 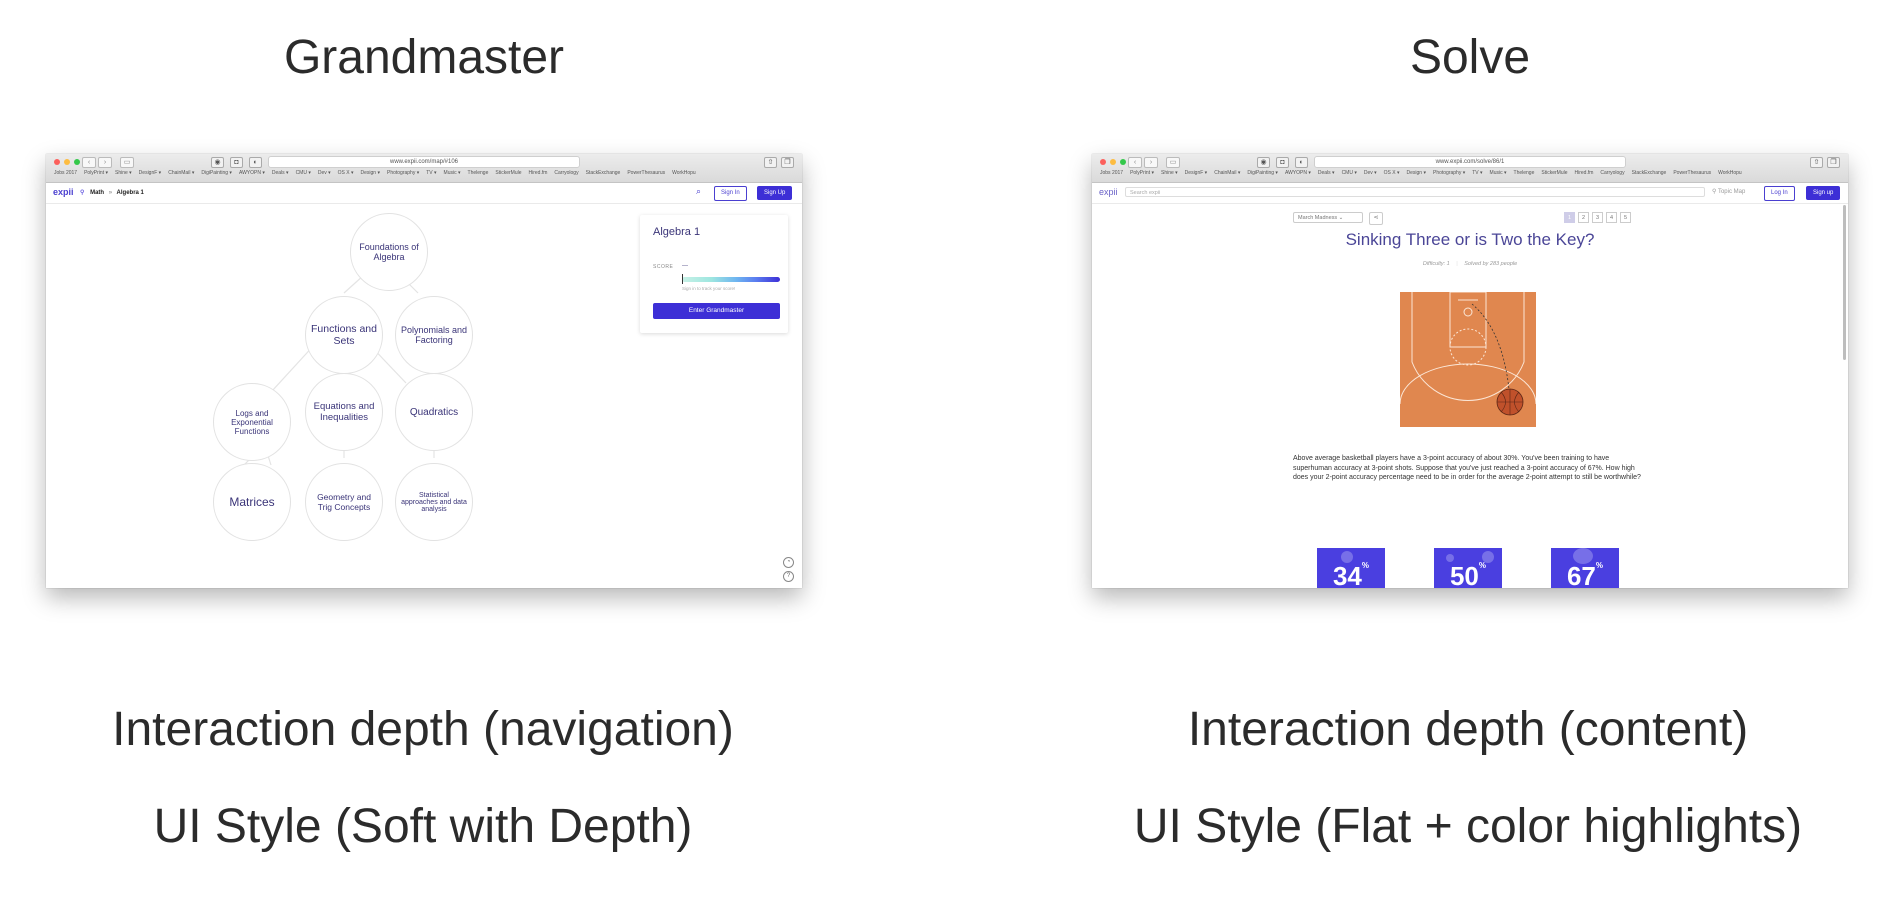 I want to click on node-equations-and-inequalities: Equations and Inequalities, so click(x=344, y=412).